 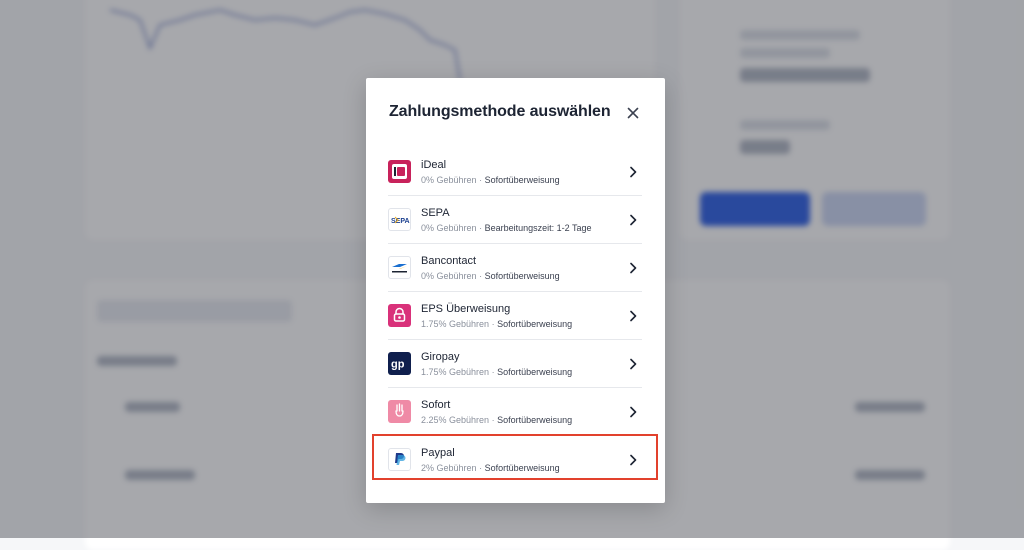 I want to click on close-button, so click(x=633, y=113).